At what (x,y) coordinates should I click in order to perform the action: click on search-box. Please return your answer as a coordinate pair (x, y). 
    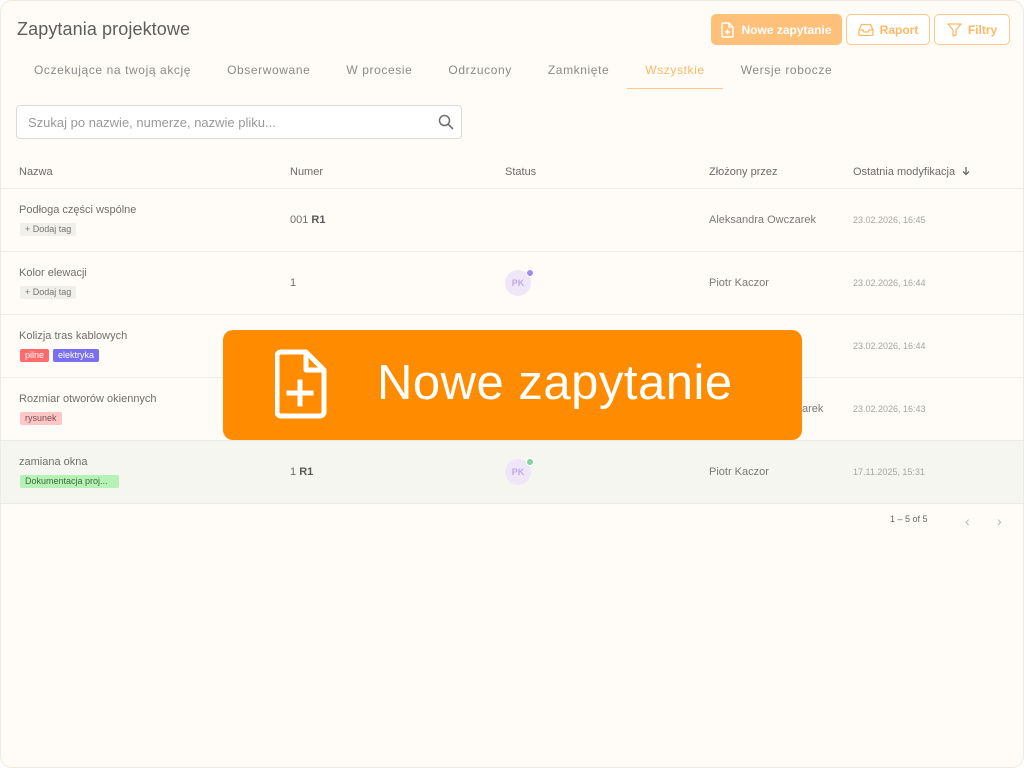
    Looking at the image, I should click on (239, 122).